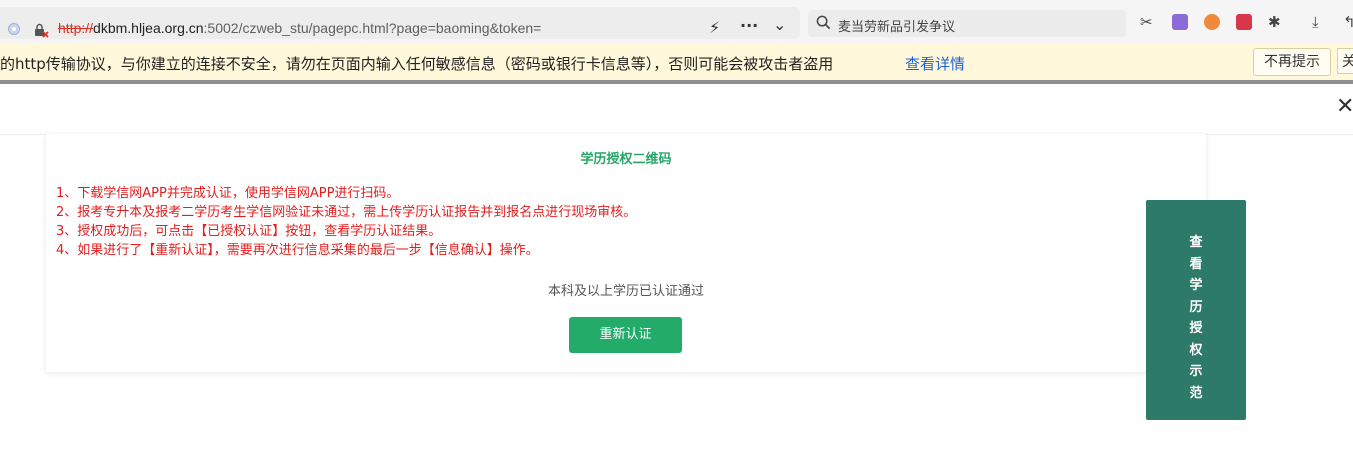 Image resolution: width=1353 pixels, height=466 pixels. Describe the element at coordinates (41, 30) in the screenshot. I see `insecure-lock-icon` at that location.